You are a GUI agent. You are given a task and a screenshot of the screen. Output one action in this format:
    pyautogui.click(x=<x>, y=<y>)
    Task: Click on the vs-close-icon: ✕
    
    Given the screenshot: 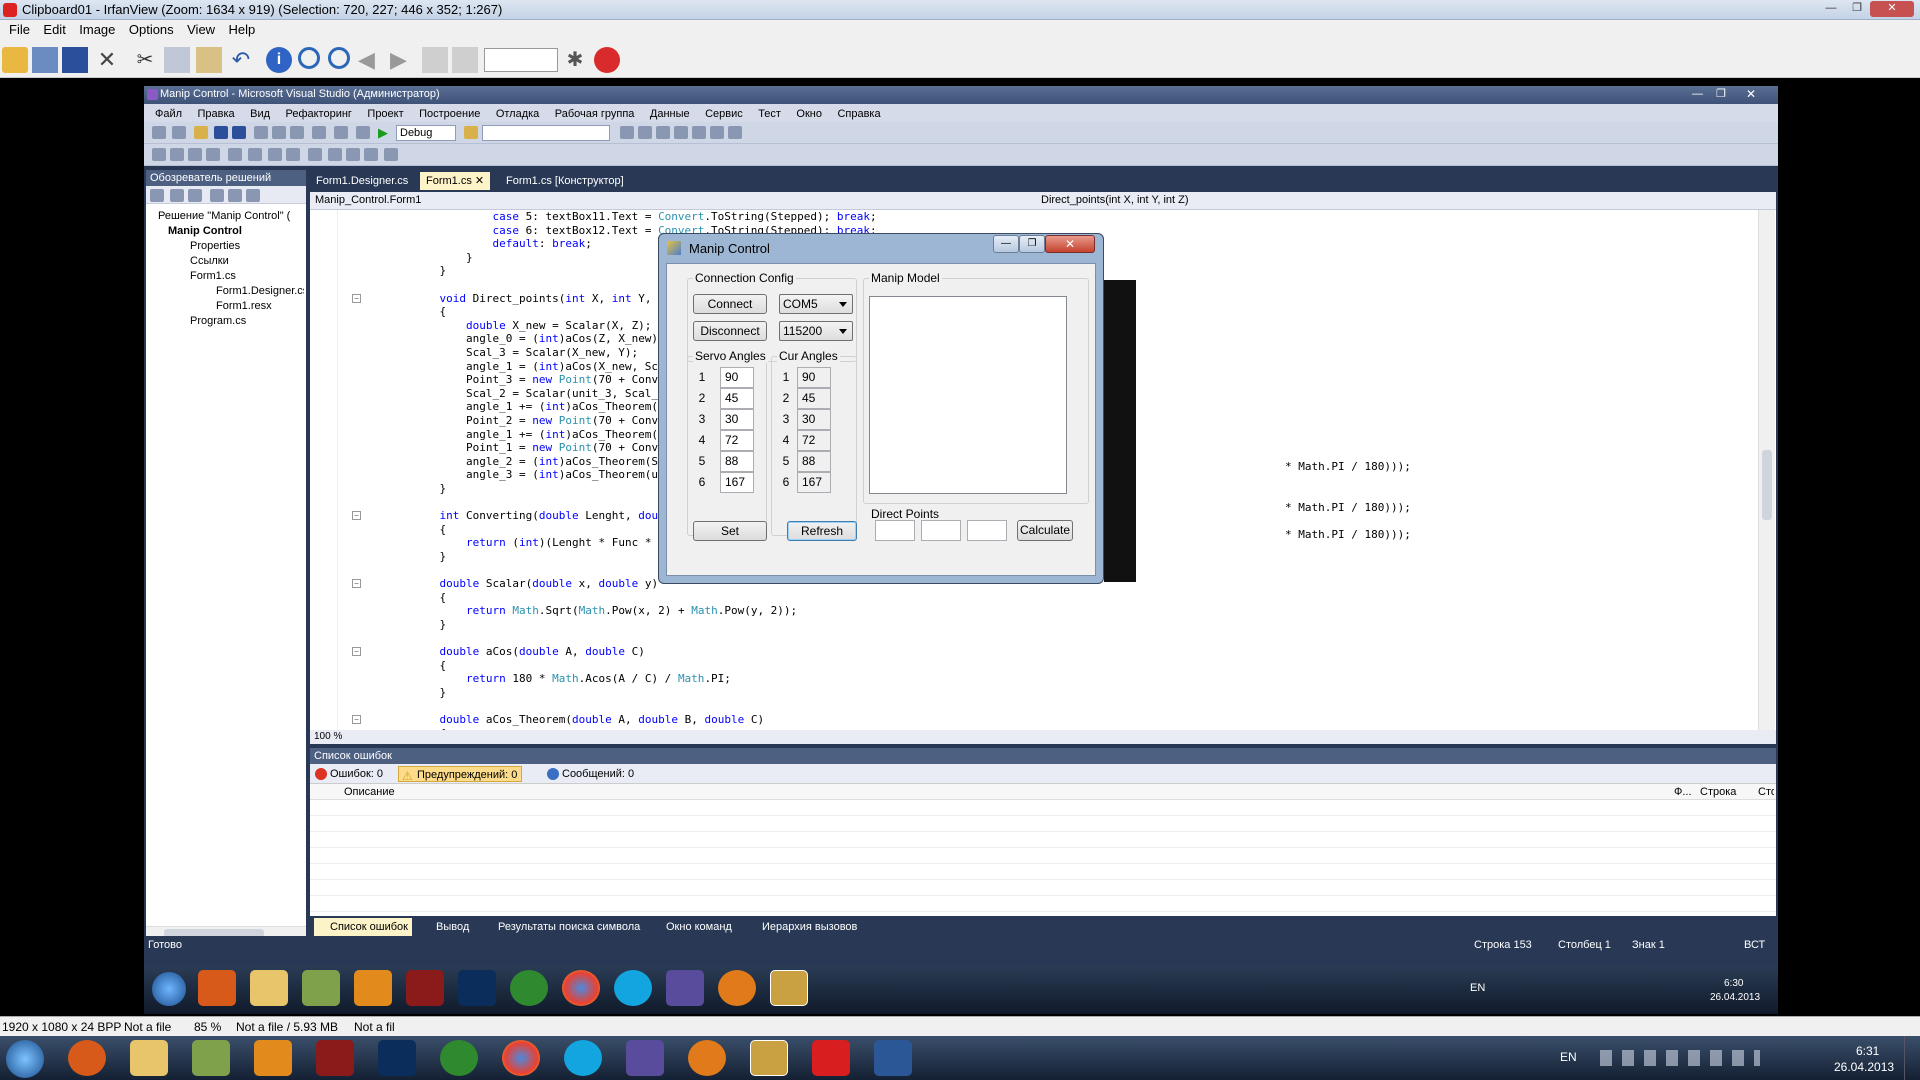 What is the action you would take?
    pyautogui.click(x=1751, y=94)
    